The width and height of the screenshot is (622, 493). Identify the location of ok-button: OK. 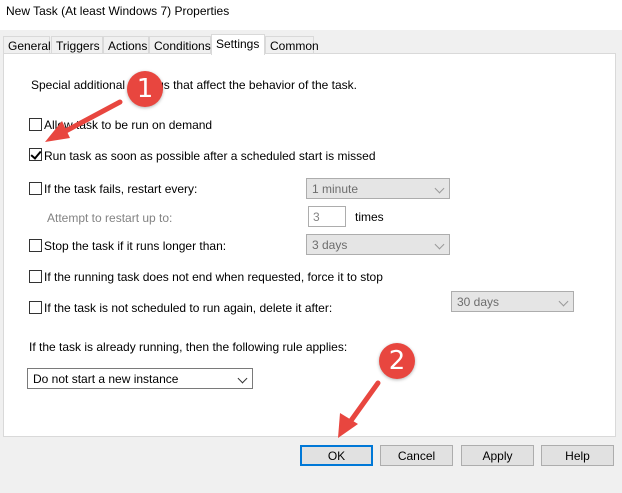
(336, 455).